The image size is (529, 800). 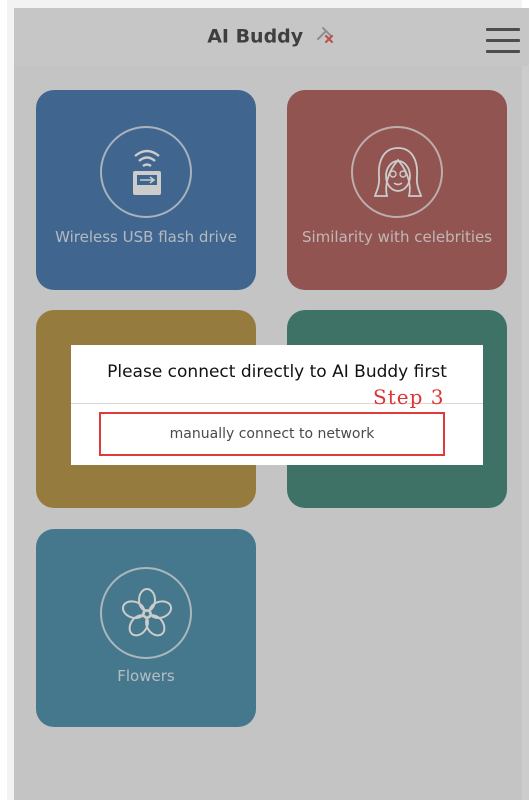 What do you see at coordinates (272, 434) in the screenshot?
I see `manual-connect-button: manually connect to network` at bounding box center [272, 434].